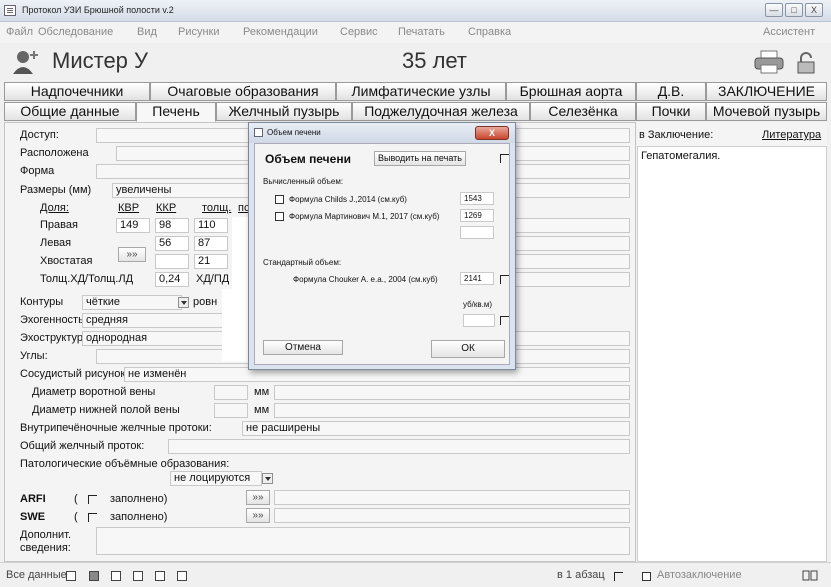  What do you see at coordinates (571, 91) in the screenshot?
I see `tab-aorta: Брюшная аорта` at bounding box center [571, 91].